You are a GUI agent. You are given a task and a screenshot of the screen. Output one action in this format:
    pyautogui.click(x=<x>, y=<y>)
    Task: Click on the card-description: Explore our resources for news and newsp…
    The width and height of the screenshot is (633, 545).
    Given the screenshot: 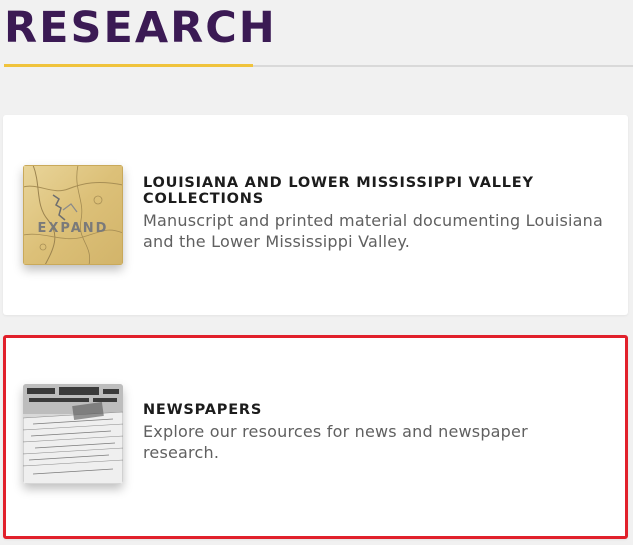 What is the action you would take?
    pyautogui.click(x=335, y=442)
    